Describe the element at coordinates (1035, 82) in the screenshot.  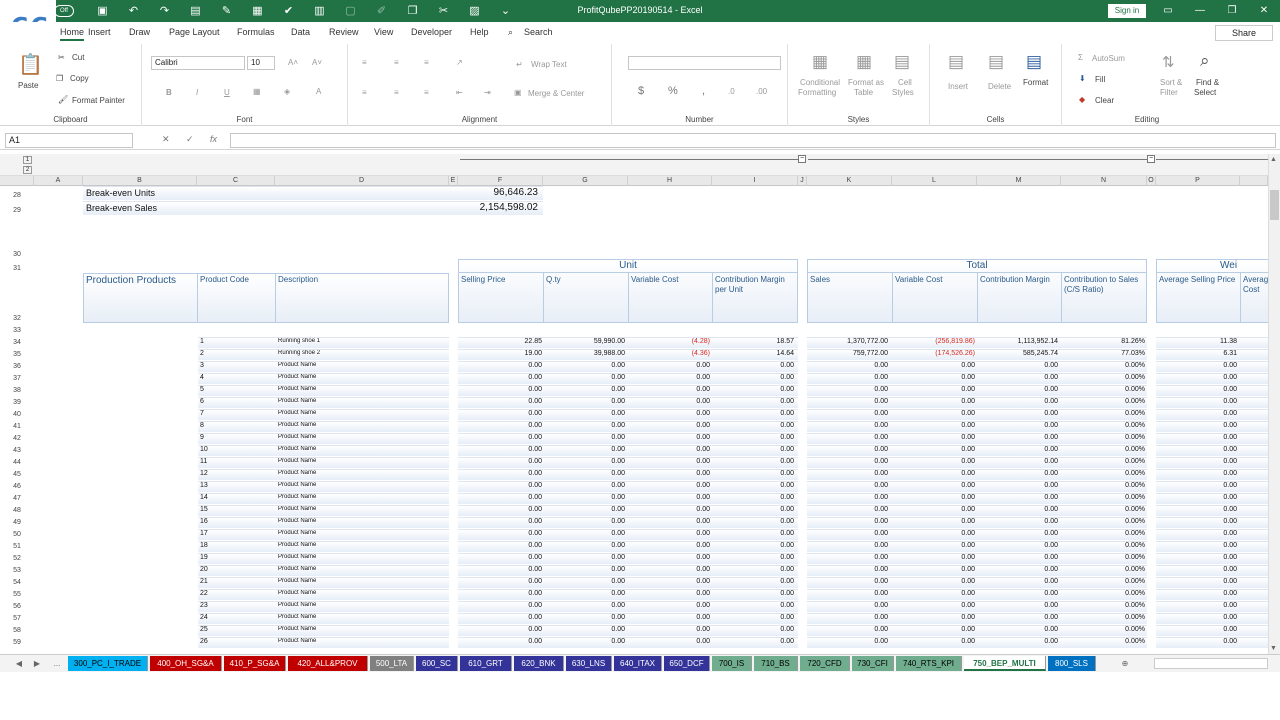
I see `format-cells-button: Format` at that location.